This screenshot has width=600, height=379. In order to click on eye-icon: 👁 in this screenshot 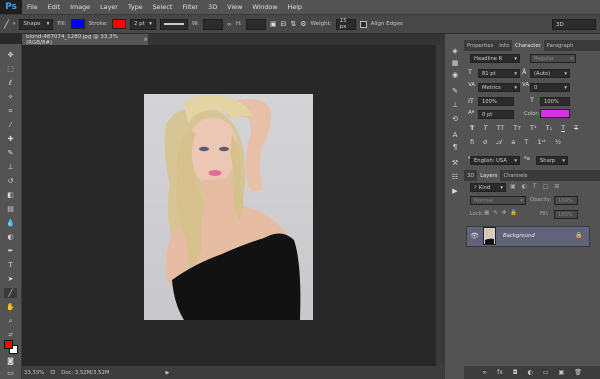, I will do `click(474, 236)`.